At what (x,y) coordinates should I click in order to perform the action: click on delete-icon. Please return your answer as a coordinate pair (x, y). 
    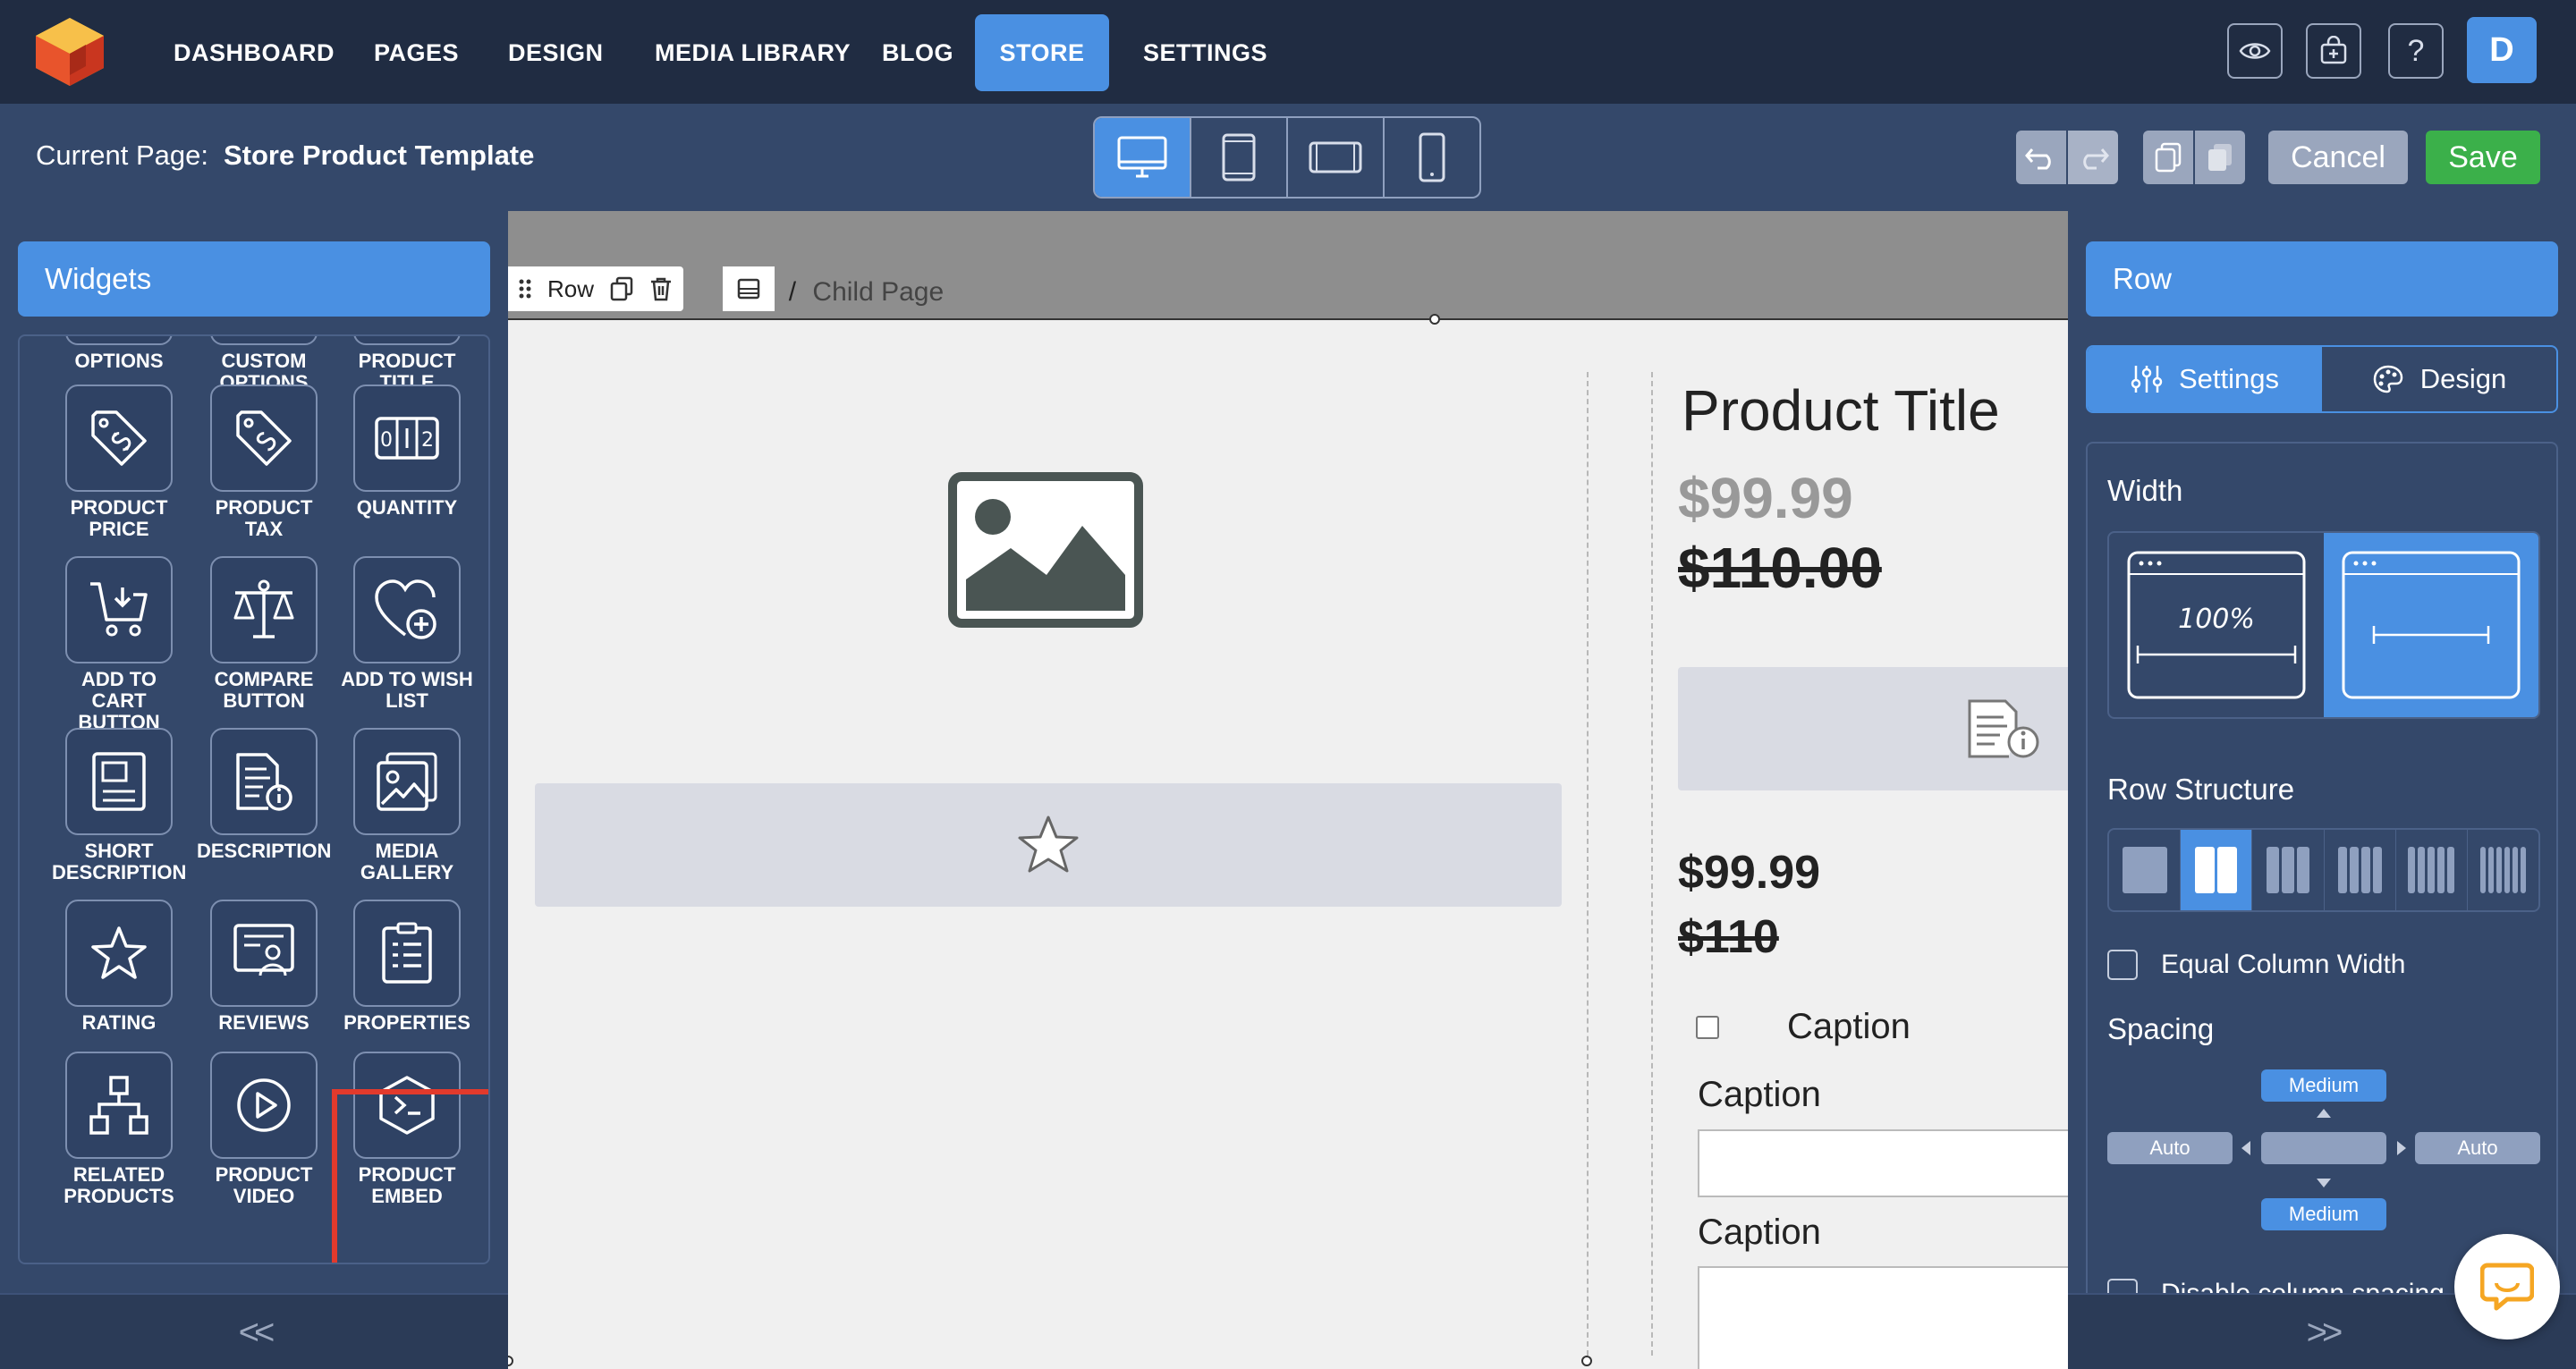
    Looking at the image, I should click on (661, 289).